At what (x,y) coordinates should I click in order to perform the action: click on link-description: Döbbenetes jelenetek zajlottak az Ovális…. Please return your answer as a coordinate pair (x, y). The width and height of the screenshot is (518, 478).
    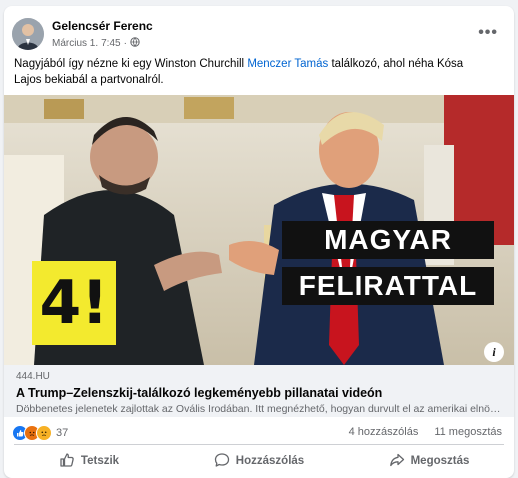
    Looking at the image, I should click on (259, 409).